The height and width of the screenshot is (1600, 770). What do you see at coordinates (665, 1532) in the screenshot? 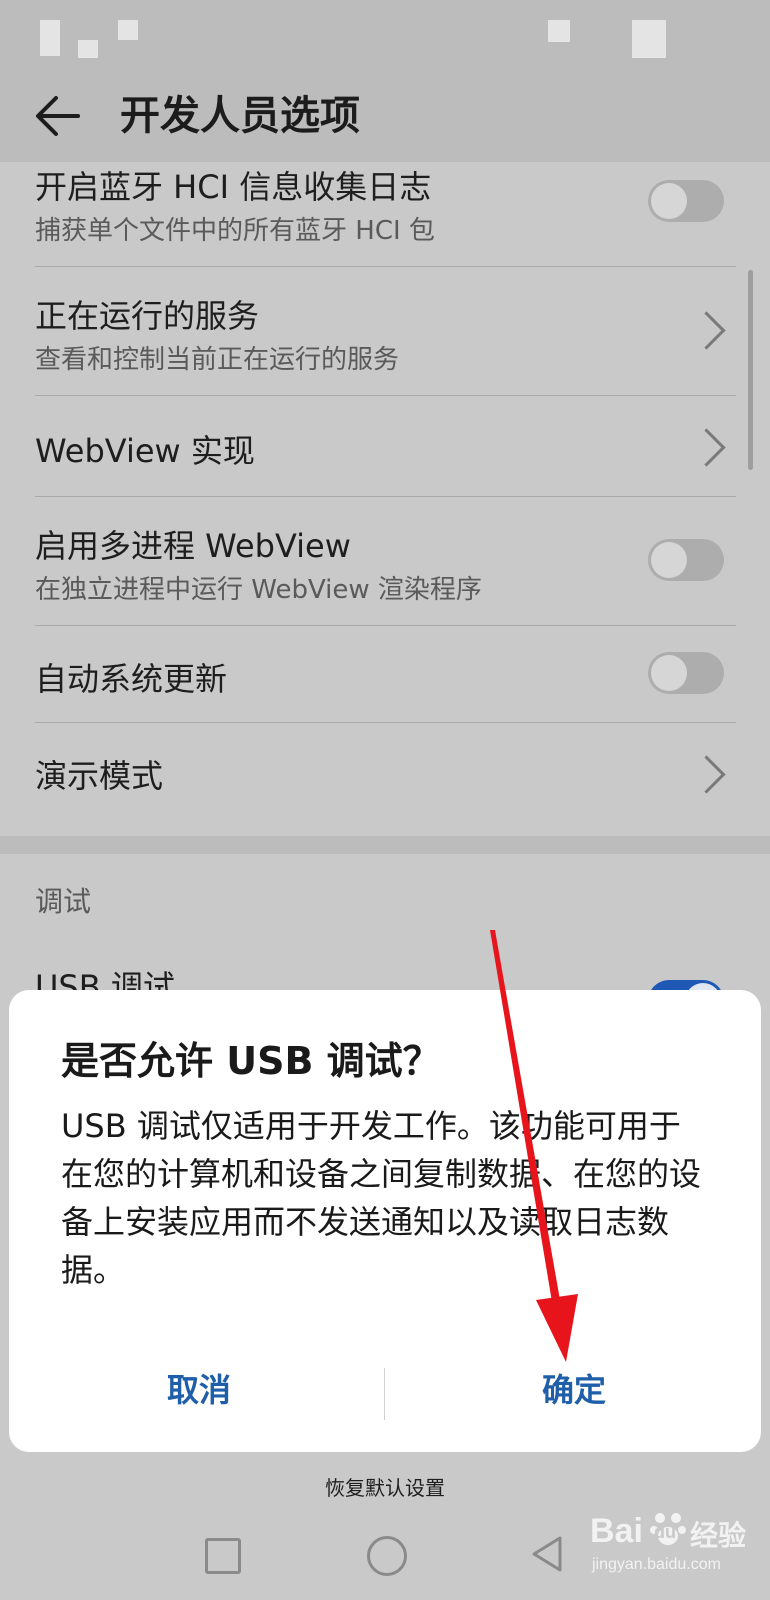
I see `watermark-brand2: du` at bounding box center [665, 1532].